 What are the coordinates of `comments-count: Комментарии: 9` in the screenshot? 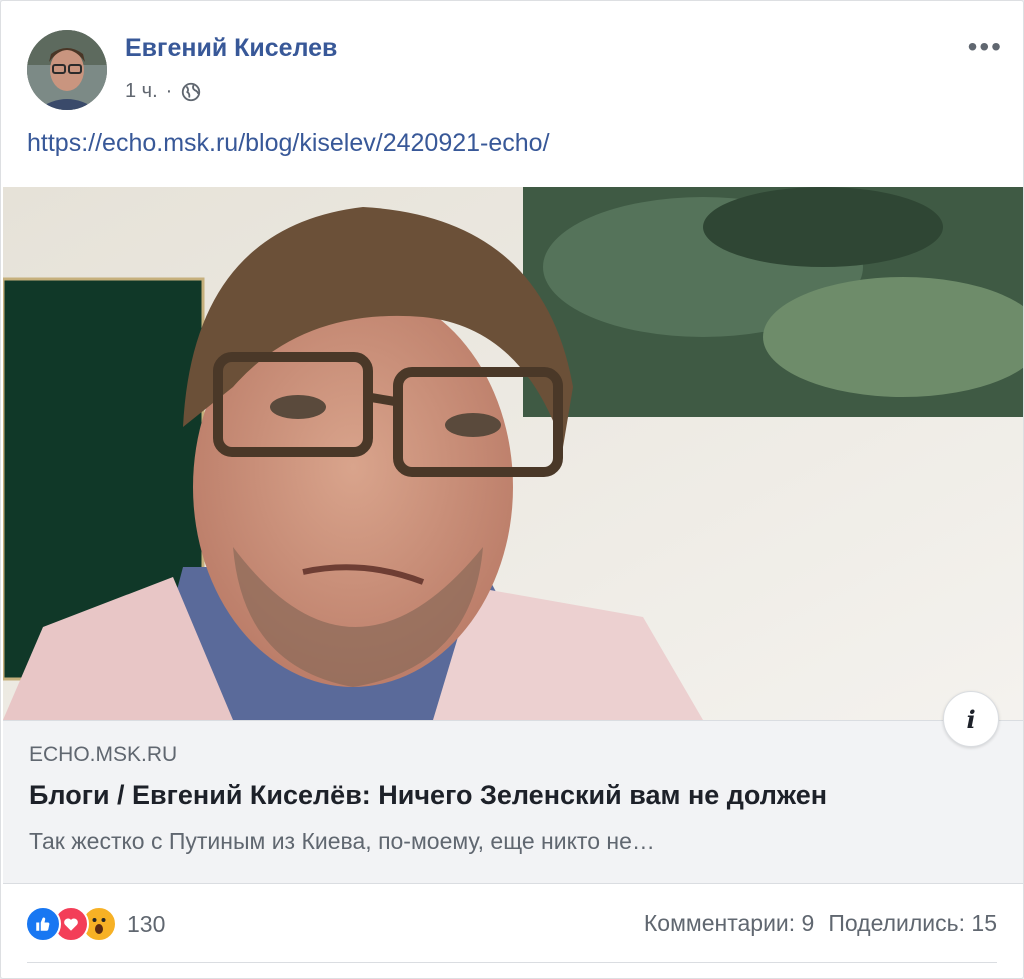 It's located at (729, 923).